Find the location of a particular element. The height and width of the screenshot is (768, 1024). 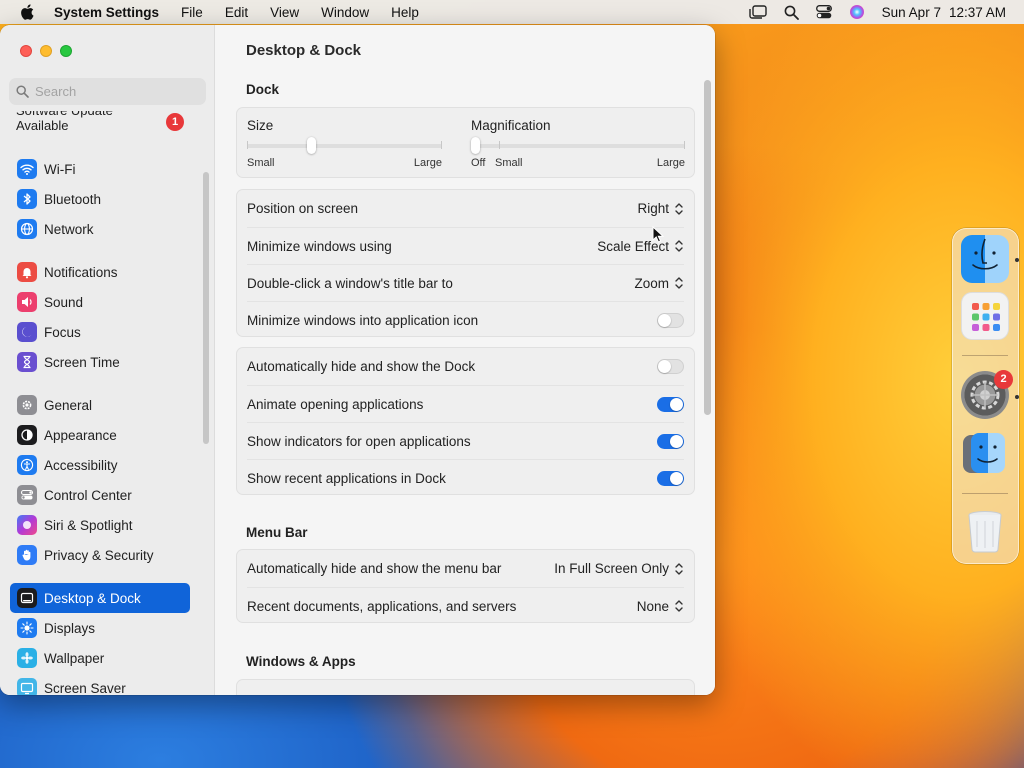

search-input is located at coordinates (115, 91).